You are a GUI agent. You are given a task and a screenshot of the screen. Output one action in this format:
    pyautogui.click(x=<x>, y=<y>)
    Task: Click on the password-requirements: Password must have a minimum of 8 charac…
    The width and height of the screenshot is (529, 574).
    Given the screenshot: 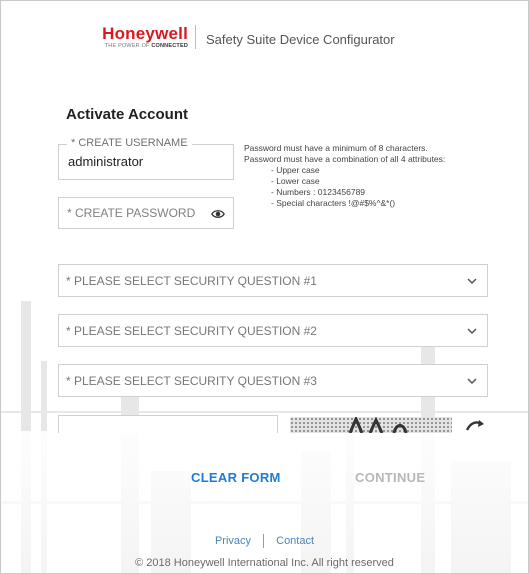 What is the action you would take?
    pyautogui.click(x=374, y=176)
    